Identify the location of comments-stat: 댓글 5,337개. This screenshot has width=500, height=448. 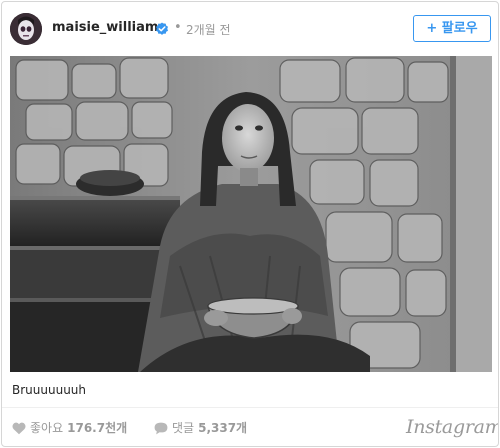
(200, 428).